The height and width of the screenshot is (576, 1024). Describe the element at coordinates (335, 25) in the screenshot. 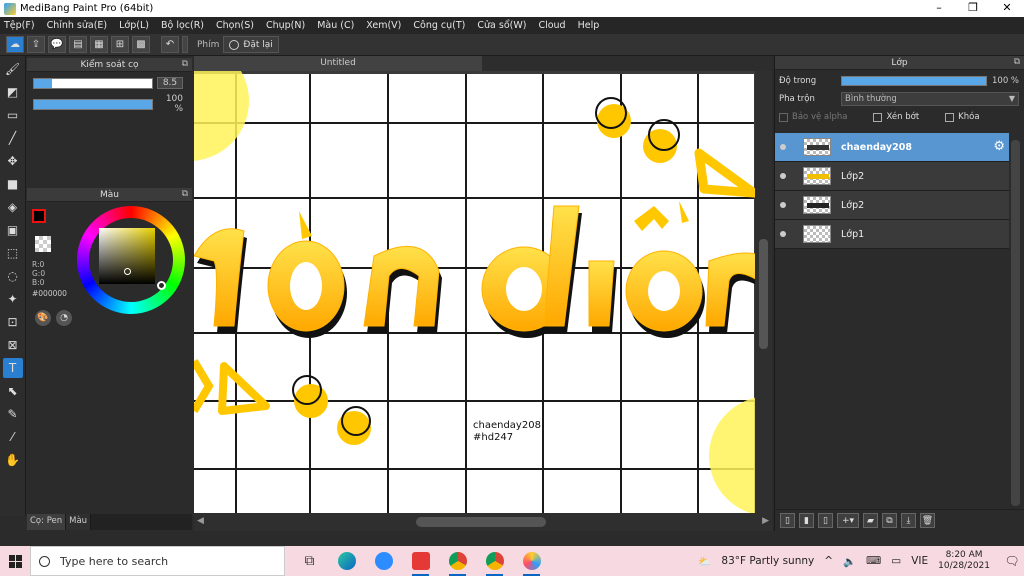

I see `menu-color: Màu (C)` at that location.